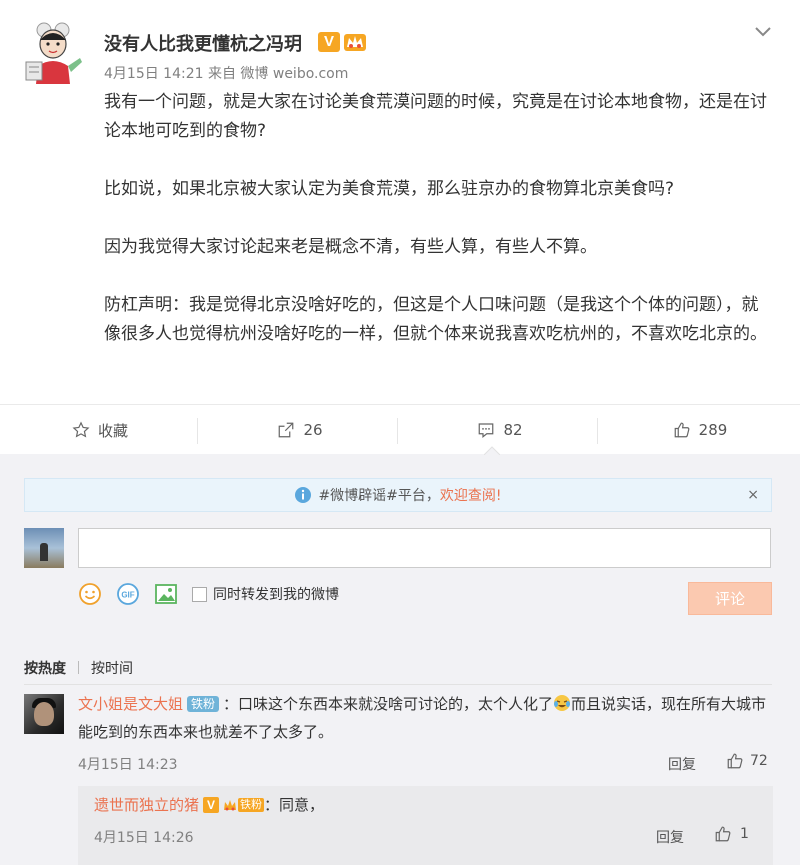  I want to click on submit-comment-button: 评论, so click(730, 598).